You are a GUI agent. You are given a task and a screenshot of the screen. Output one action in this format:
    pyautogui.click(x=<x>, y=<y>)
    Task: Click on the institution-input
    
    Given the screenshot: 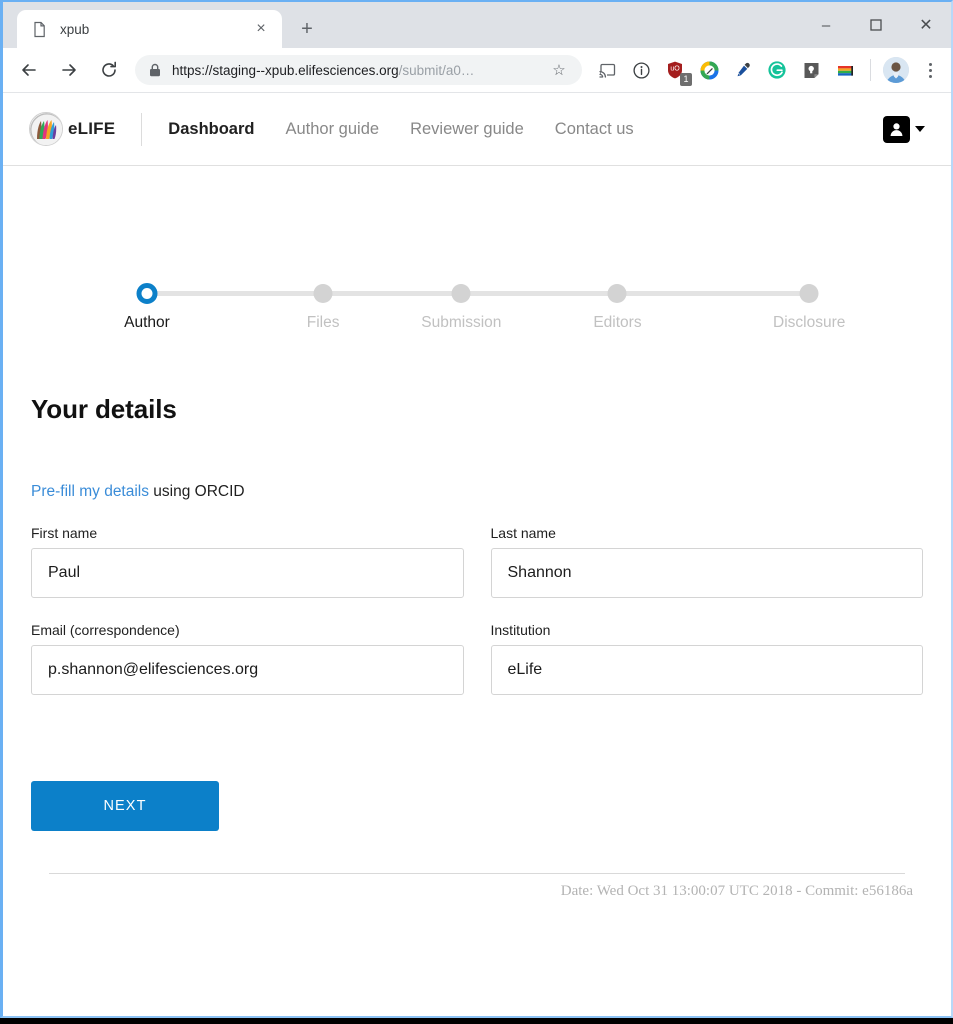 What is the action you would take?
    pyautogui.click(x=706, y=670)
    